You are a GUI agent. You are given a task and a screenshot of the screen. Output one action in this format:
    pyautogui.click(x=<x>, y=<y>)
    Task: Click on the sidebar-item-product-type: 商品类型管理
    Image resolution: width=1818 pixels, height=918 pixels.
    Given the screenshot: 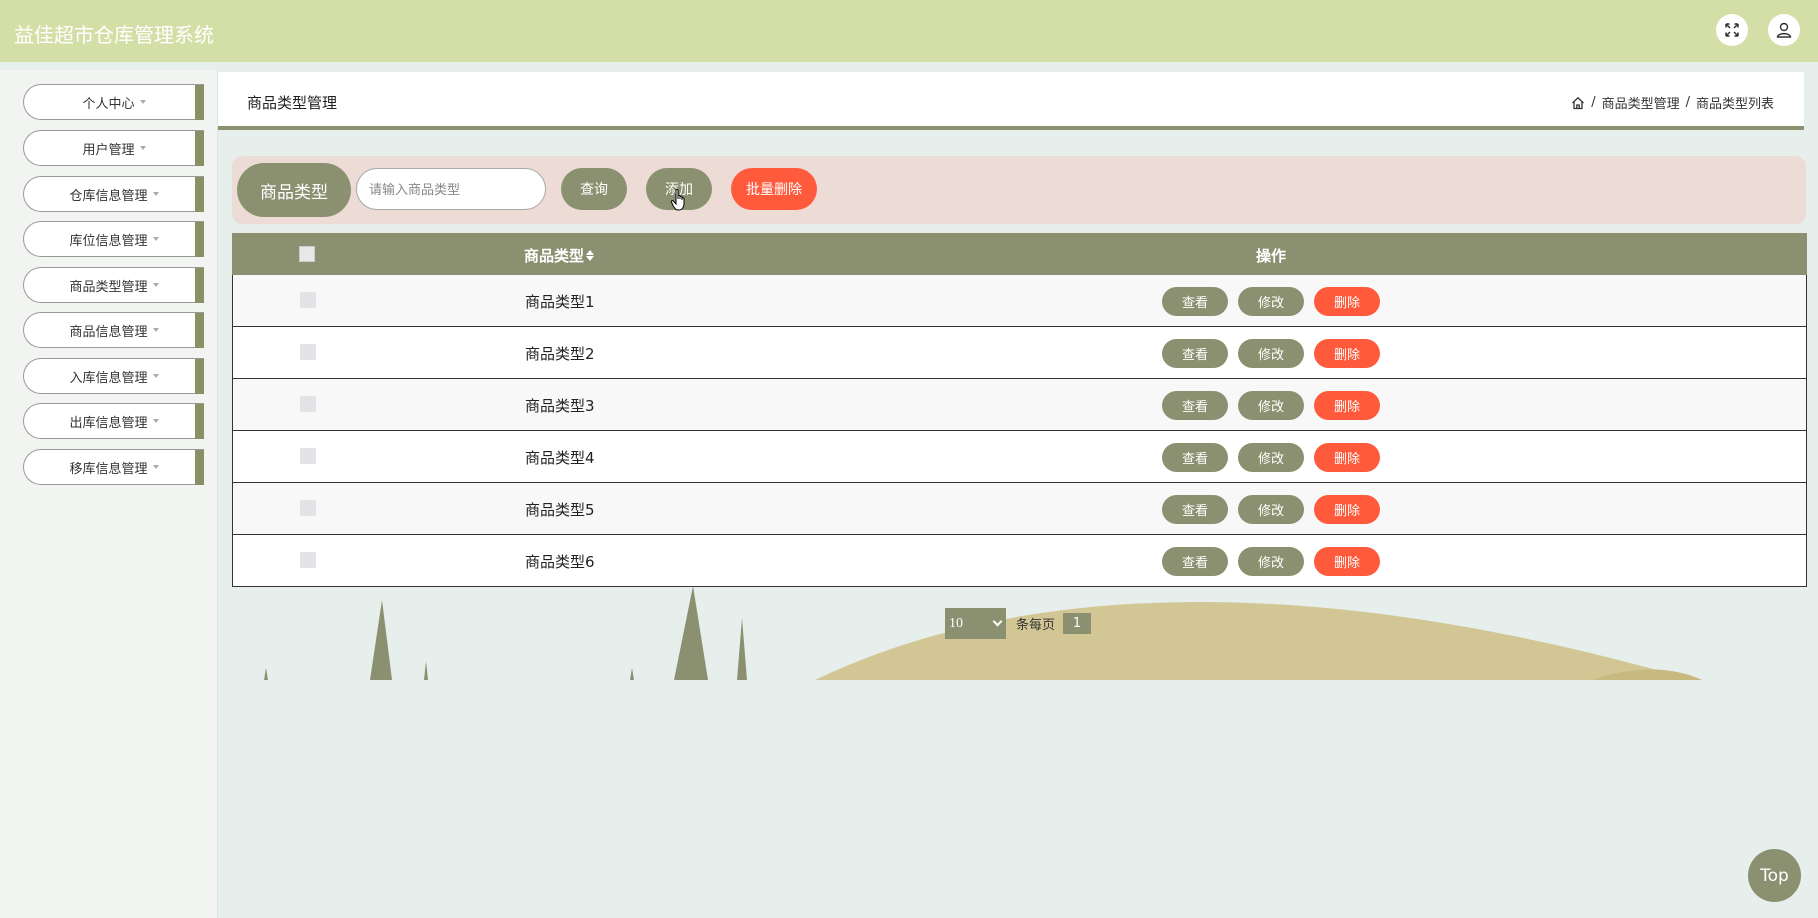 What is the action you would take?
    pyautogui.click(x=113, y=285)
    